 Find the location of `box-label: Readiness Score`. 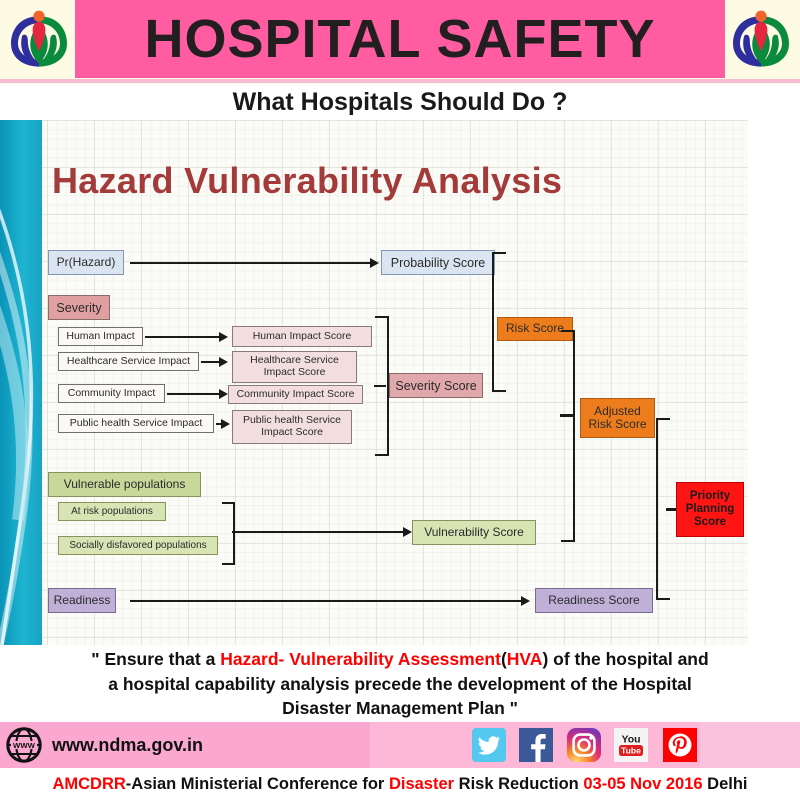

box-label: Readiness Score is located at coordinates (594, 599).